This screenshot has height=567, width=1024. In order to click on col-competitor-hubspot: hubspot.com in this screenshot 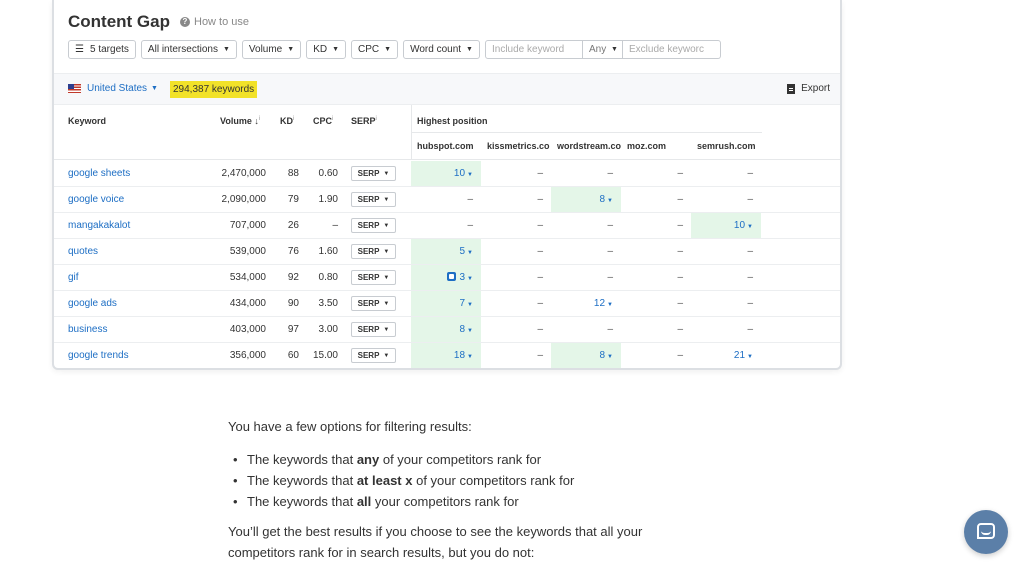, I will do `click(449, 146)`.